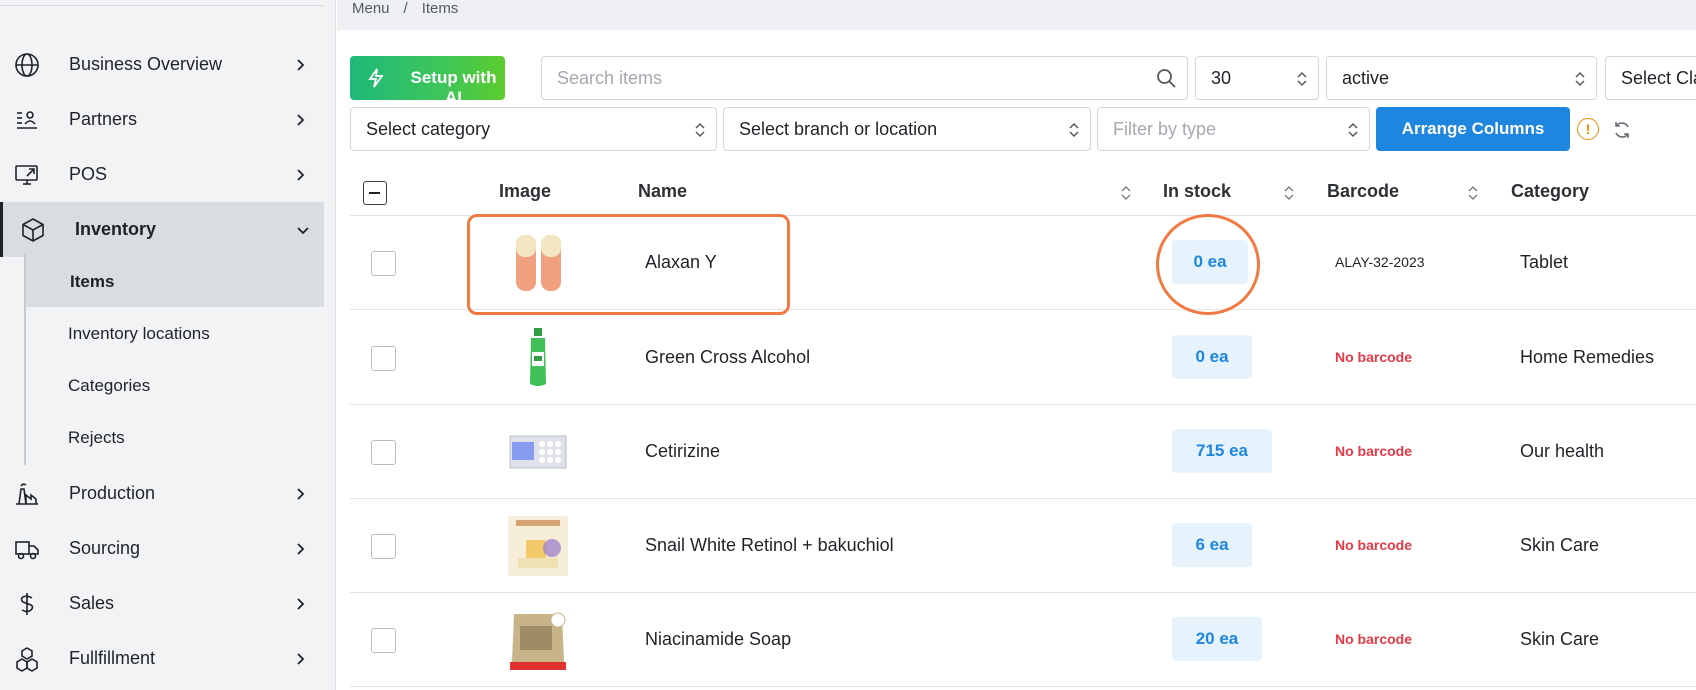 Image resolution: width=1696 pixels, height=690 pixels. I want to click on stock-badge: 20 ea, so click(1217, 639).